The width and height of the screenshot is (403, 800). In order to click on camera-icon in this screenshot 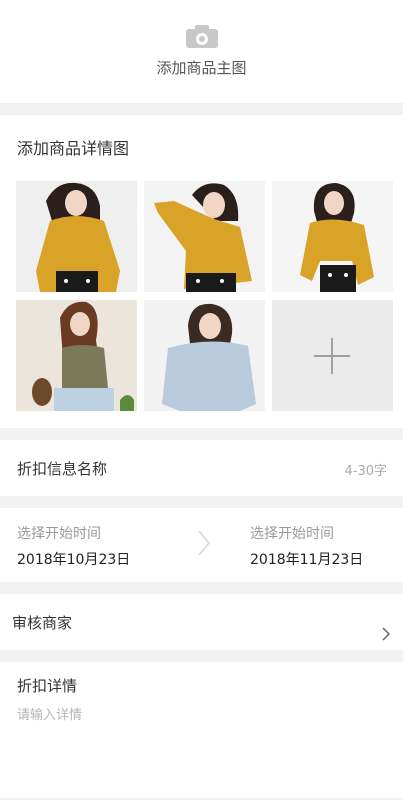, I will do `click(201, 37)`.